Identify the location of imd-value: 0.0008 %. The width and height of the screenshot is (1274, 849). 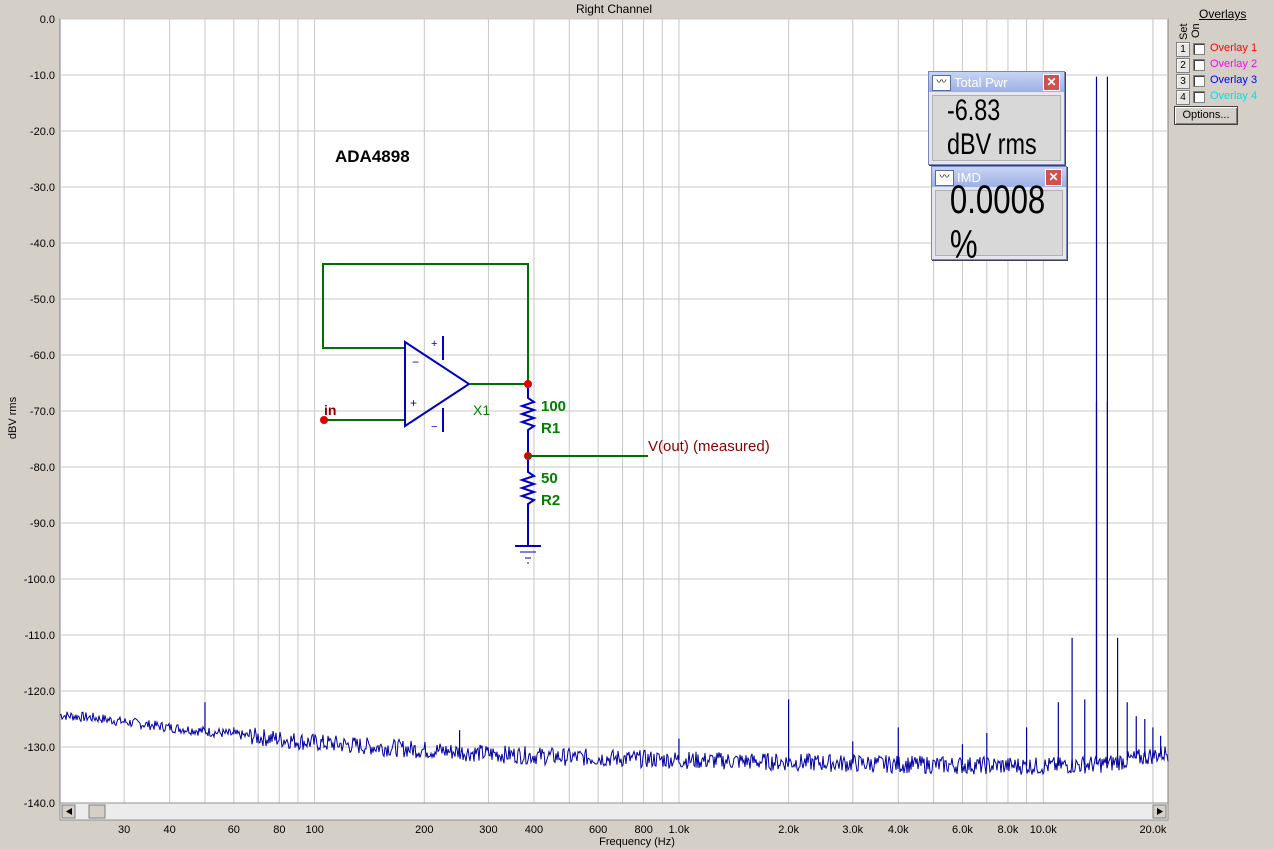
(997, 222).